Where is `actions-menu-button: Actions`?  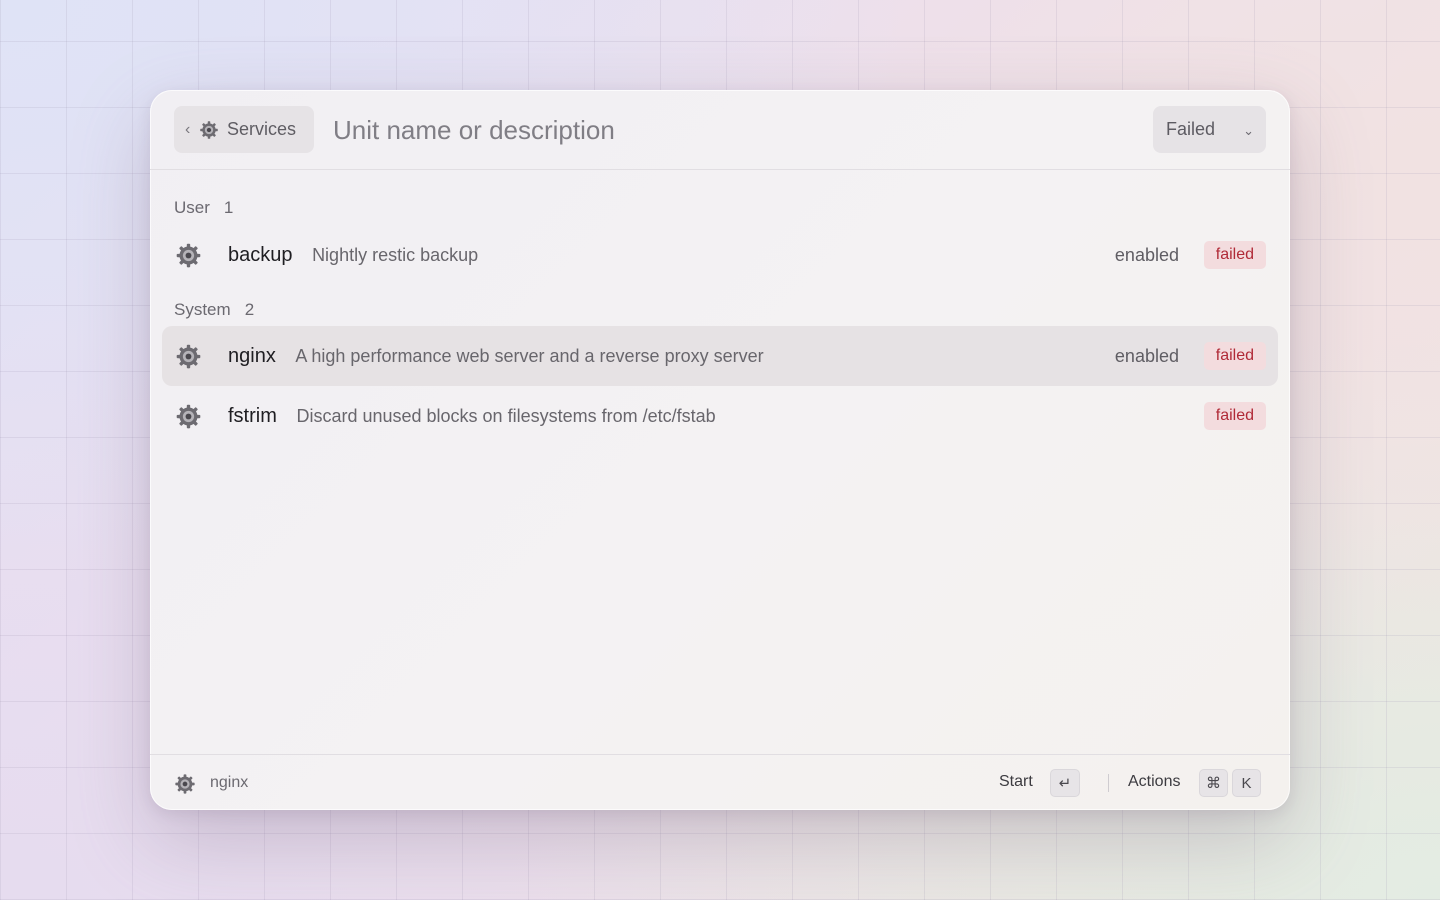
actions-menu-button: Actions is located at coordinates (1154, 782).